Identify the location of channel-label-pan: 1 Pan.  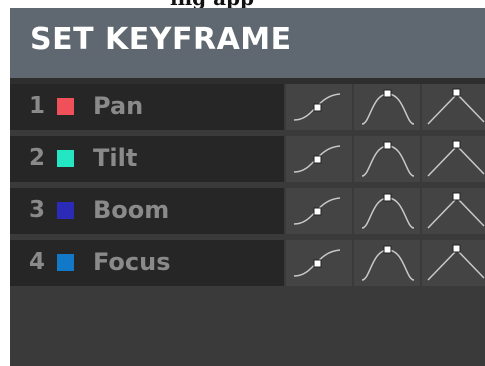
(147, 107).